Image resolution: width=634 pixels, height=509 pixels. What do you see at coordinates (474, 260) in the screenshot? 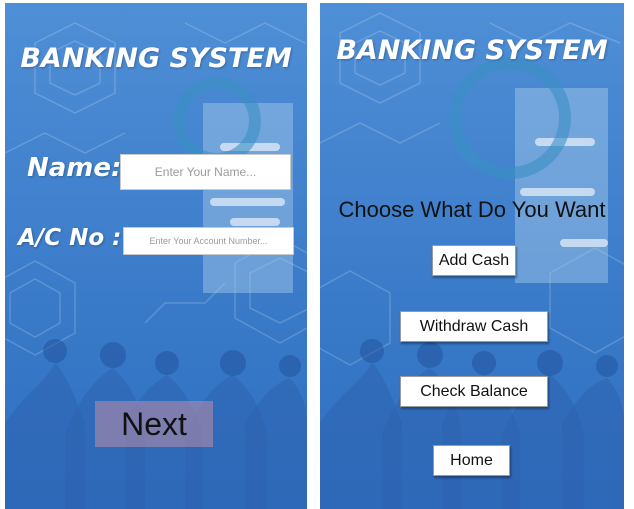
I see `add-cash-button: Add Cash` at bounding box center [474, 260].